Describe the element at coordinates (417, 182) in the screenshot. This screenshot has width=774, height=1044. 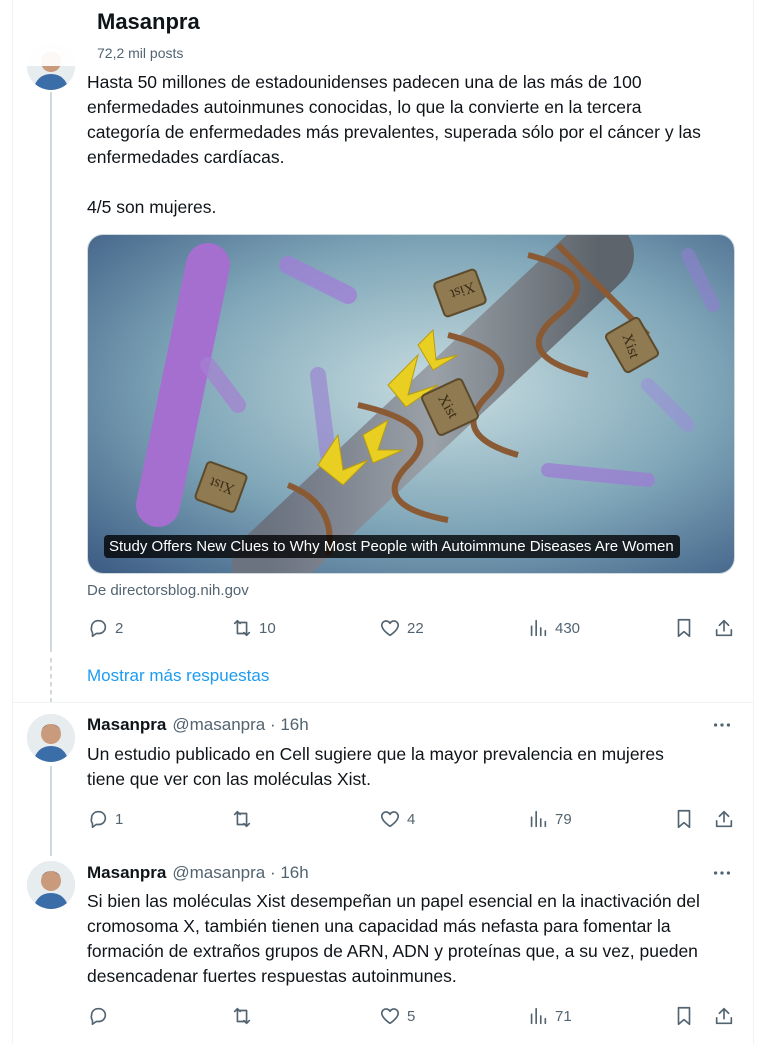
I see `post-text-line` at that location.